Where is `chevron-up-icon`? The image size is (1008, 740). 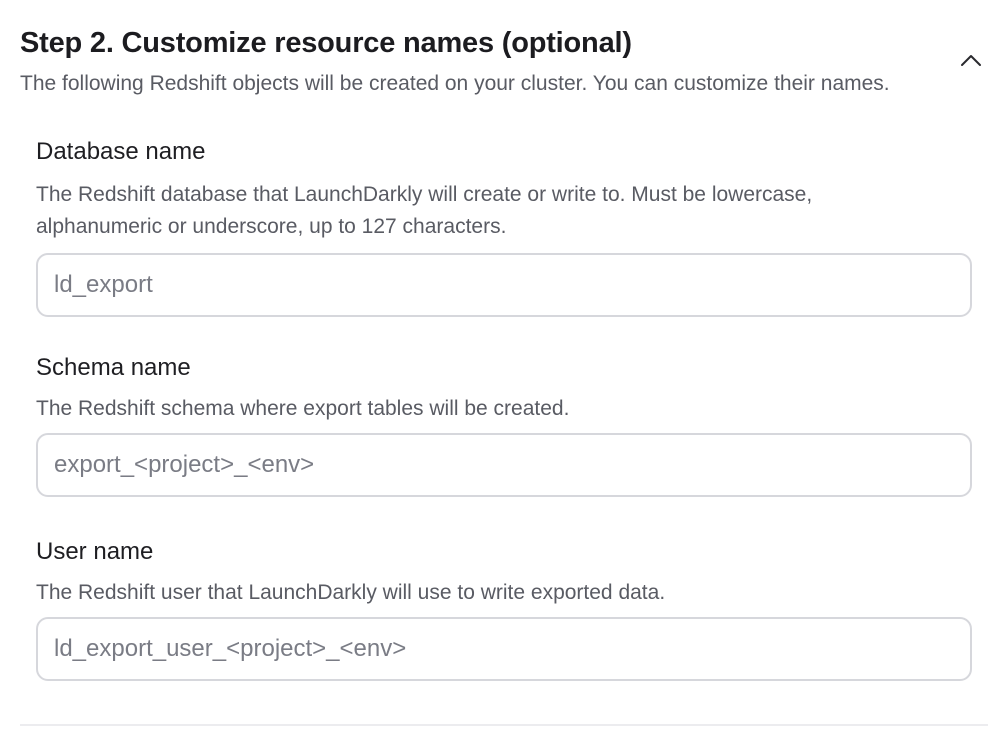 chevron-up-icon is located at coordinates (971, 60).